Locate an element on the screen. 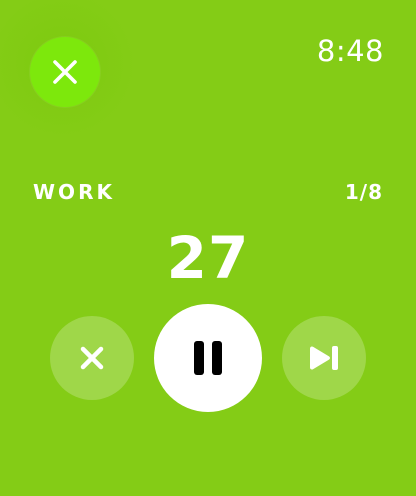 The width and height of the screenshot is (416, 496). close-button is located at coordinates (65, 72).